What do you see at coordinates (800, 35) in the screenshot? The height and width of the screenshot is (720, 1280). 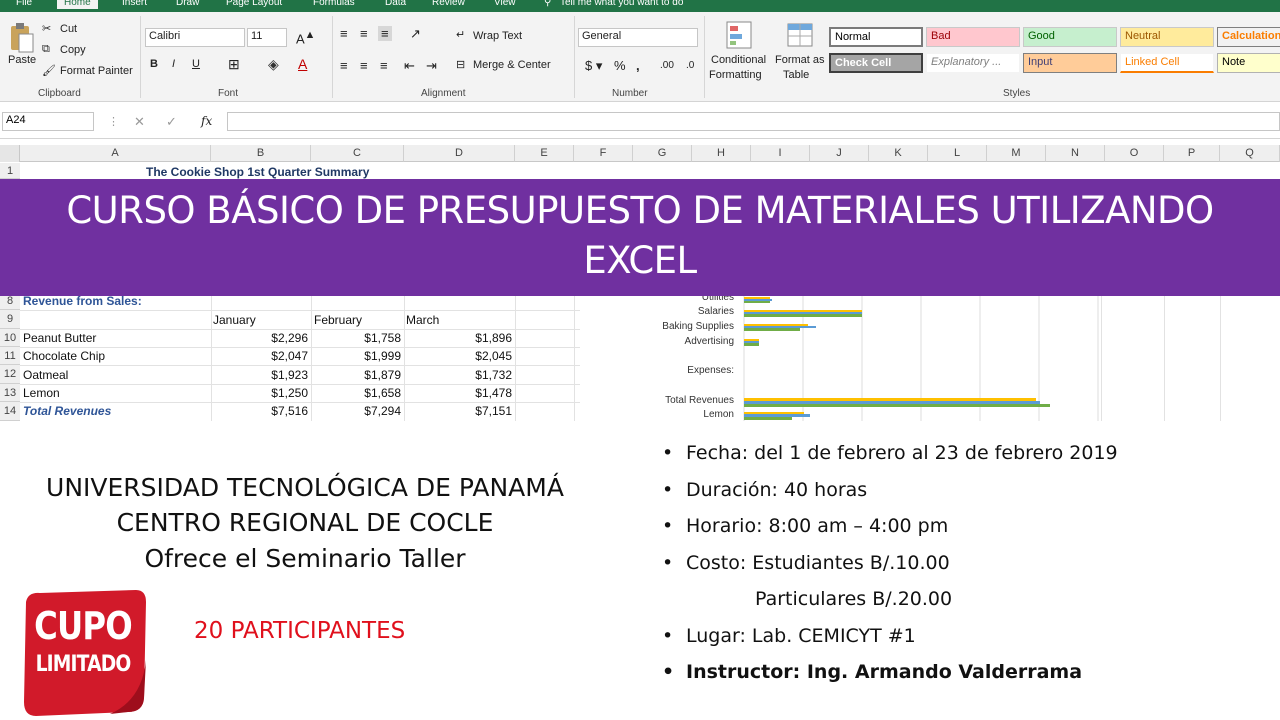 I see `format-as-table-icon` at bounding box center [800, 35].